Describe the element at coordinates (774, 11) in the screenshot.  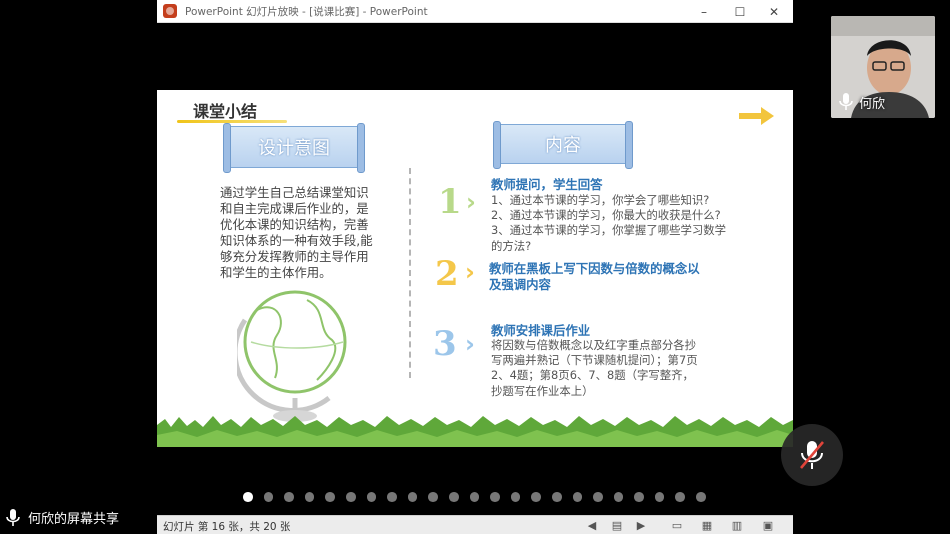
I see `close-button: ✕` at that location.